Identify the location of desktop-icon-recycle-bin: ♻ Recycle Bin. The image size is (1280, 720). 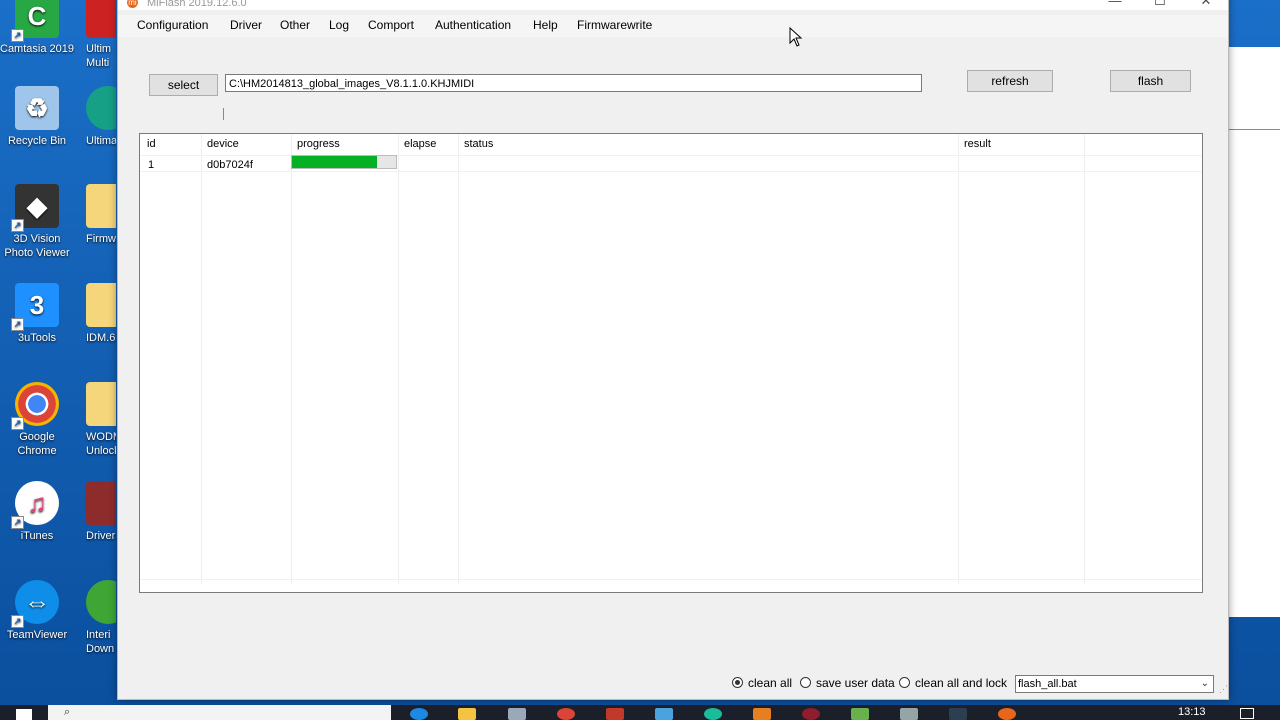
(37, 117).